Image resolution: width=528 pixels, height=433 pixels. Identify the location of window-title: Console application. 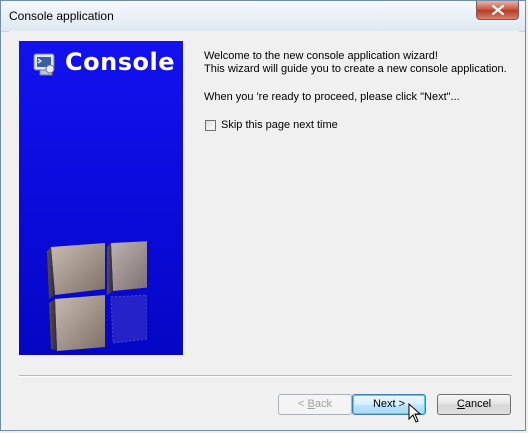
(61, 16).